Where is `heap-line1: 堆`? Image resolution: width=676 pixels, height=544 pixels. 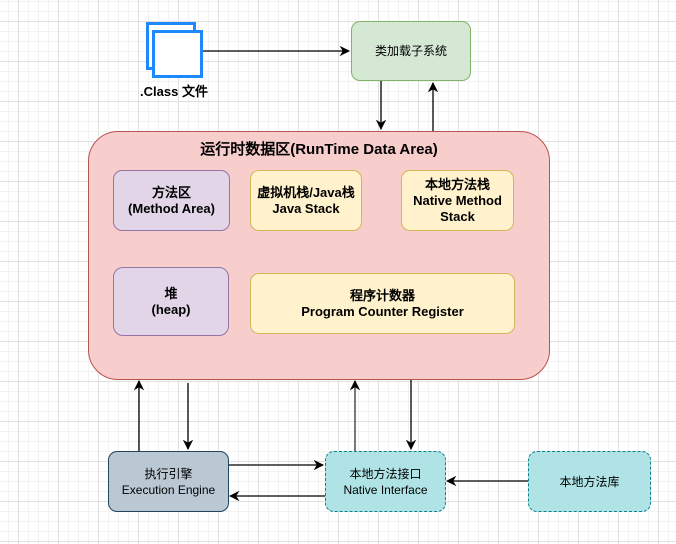
heap-line1: 堆 is located at coordinates (171, 293).